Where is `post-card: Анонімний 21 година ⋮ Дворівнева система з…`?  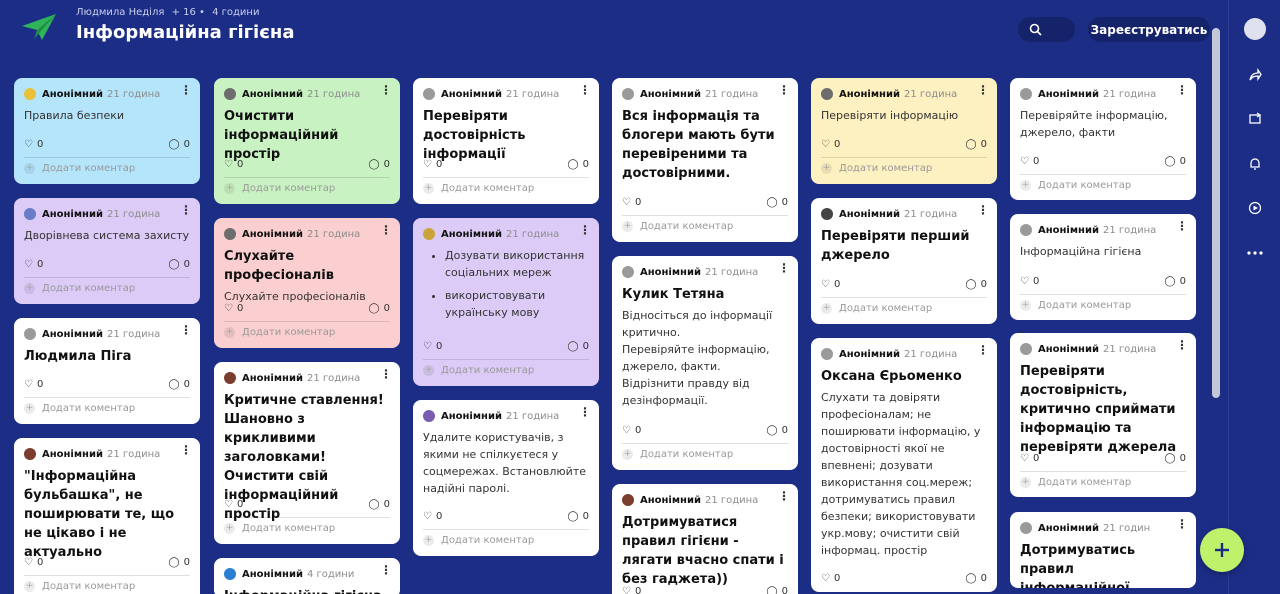
post-card: Анонімний 21 година ⋮ Дворівнева система з… is located at coordinates (107, 251).